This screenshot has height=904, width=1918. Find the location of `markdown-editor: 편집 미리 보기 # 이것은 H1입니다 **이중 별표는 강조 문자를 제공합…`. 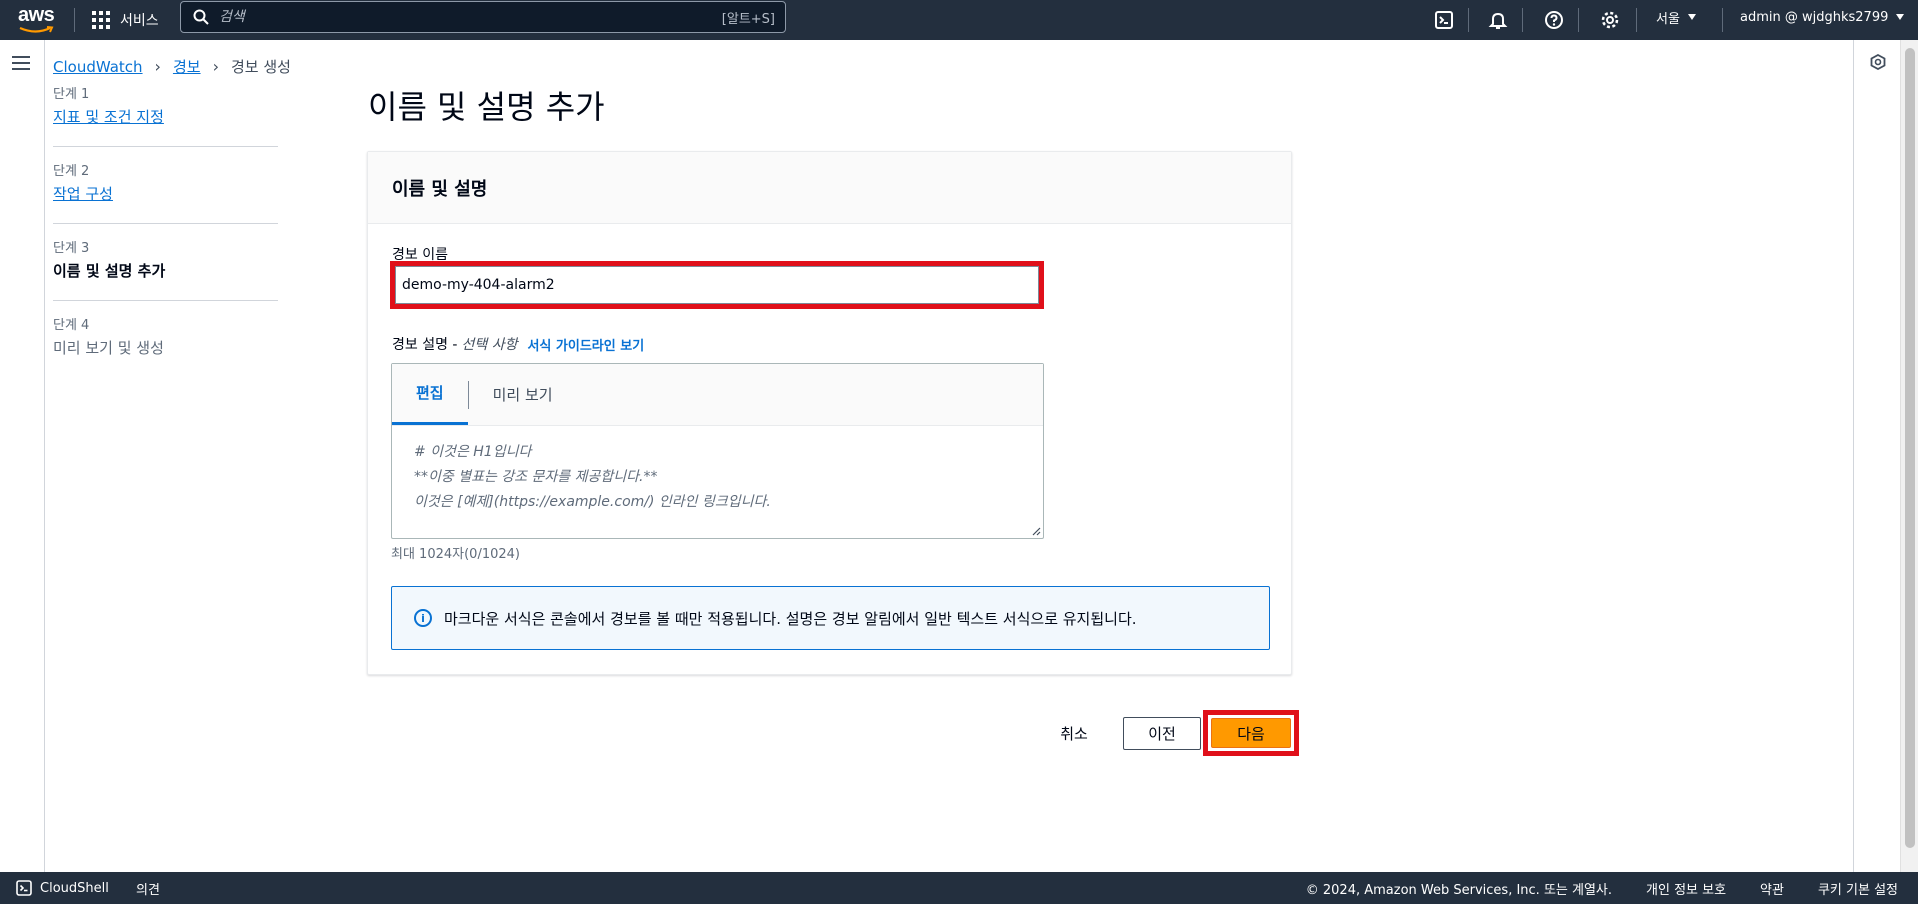

markdown-editor: 편집 미리 보기 # 이것은 H1입니다 **이중 별표는 강조 문자를 제공합… is located at coordinates (717, 451).